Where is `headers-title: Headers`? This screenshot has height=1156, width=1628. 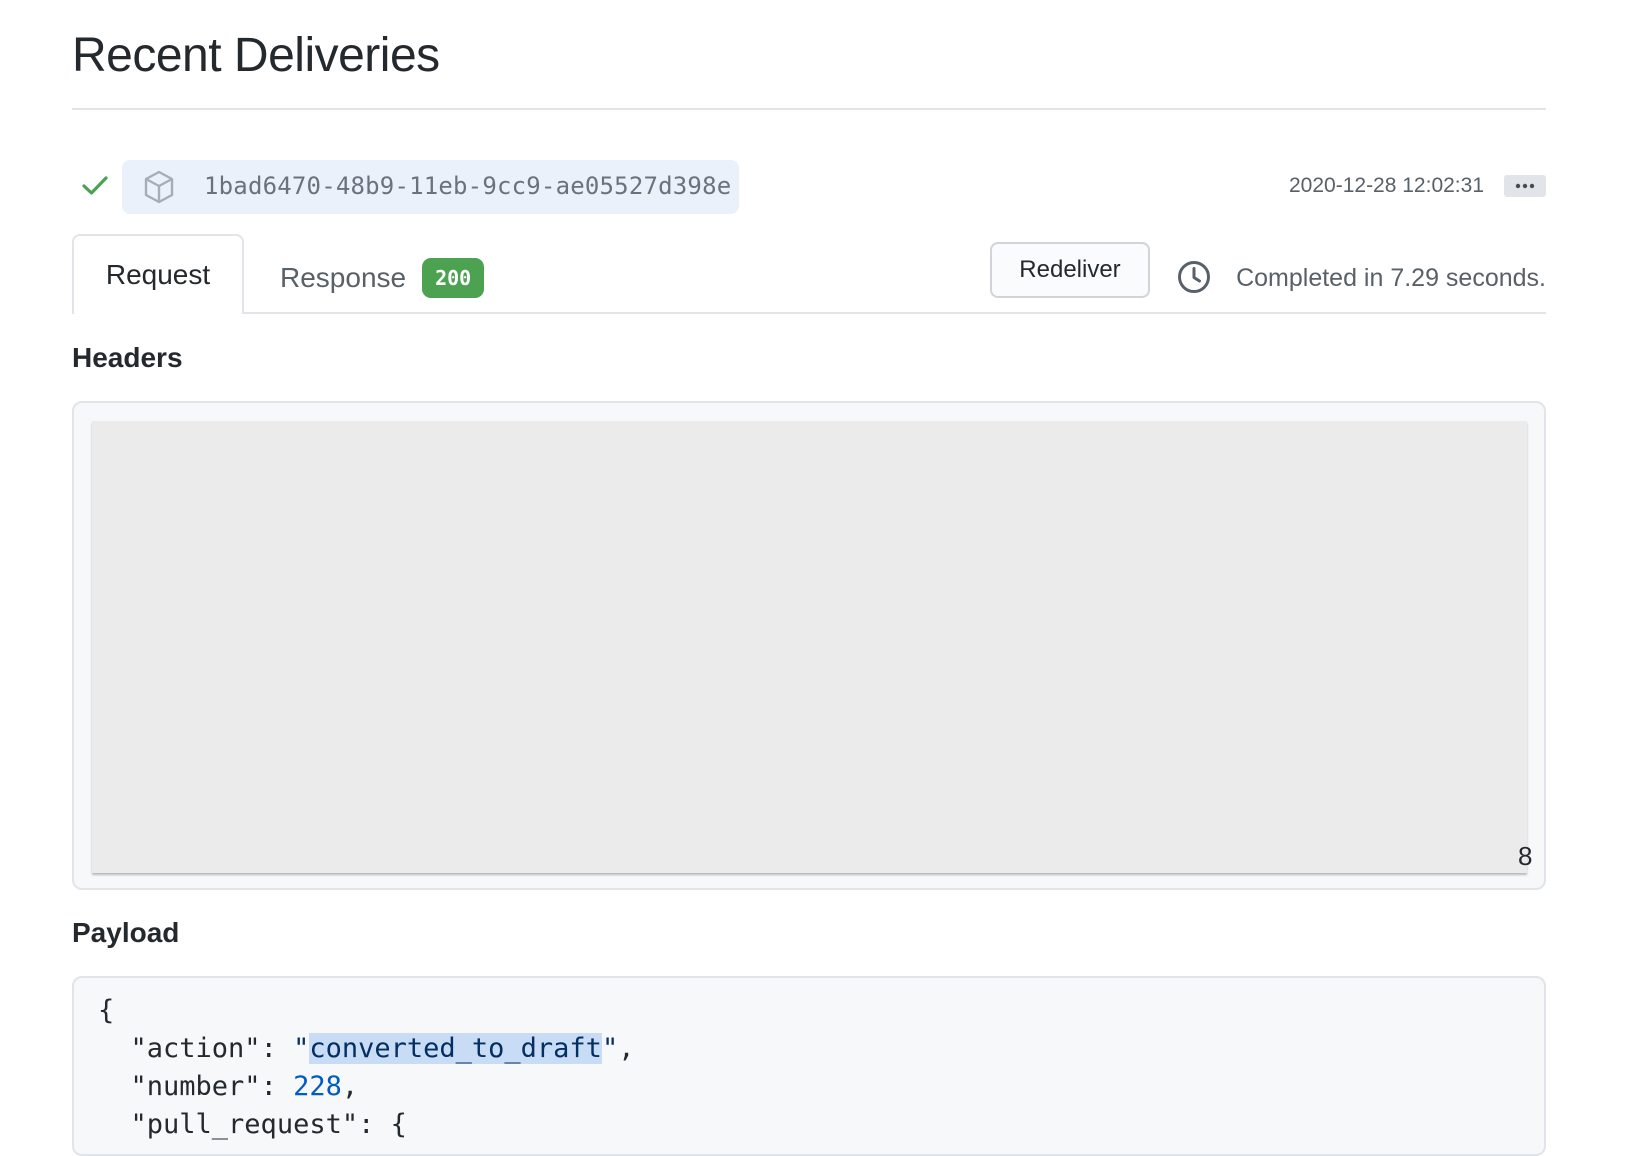
headers-title: Headers is located at coordinates (127, 357).